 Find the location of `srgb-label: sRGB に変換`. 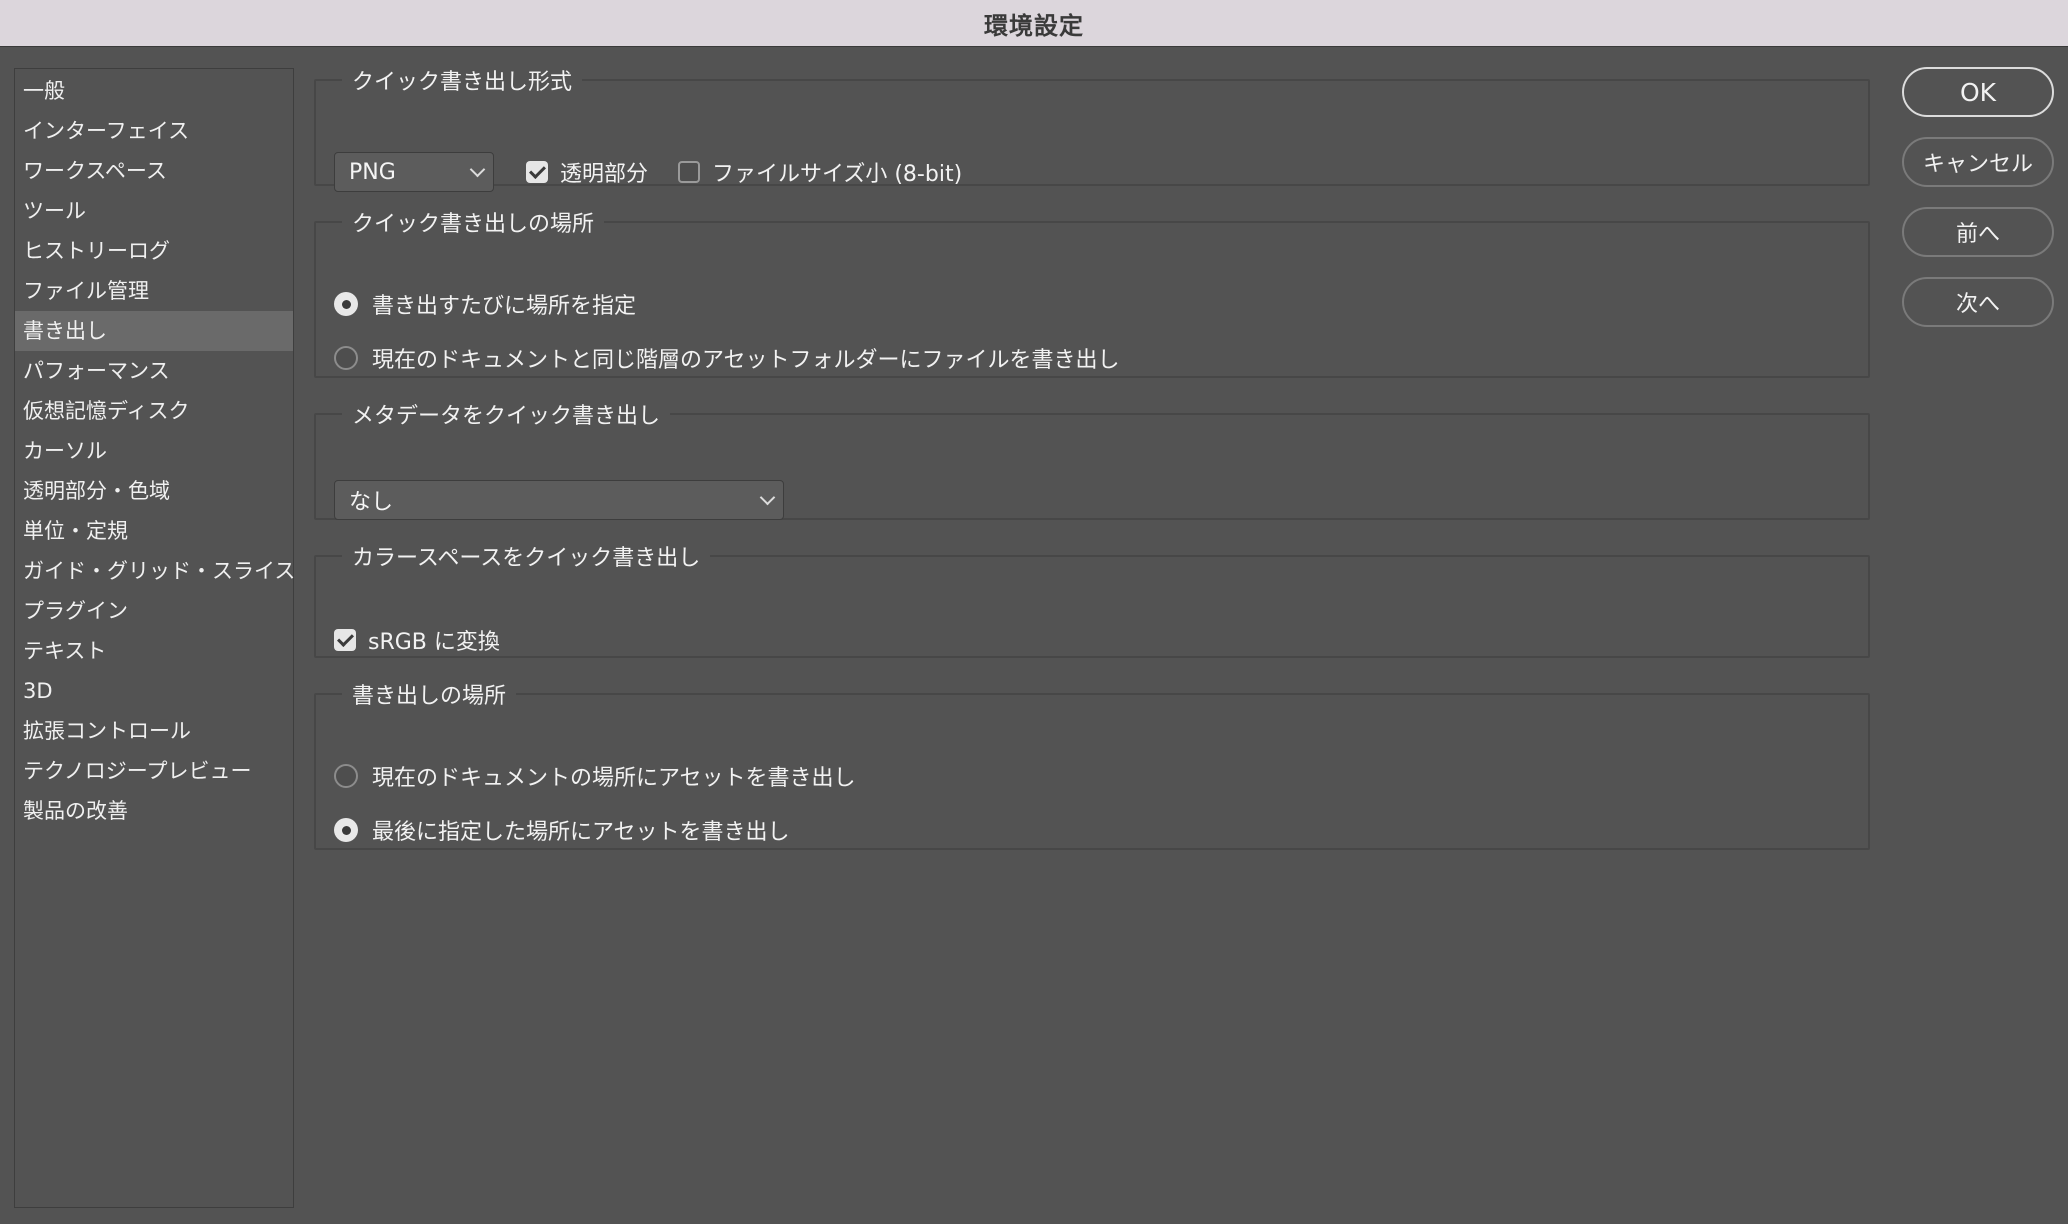

srgb-label: sRGB に変換 is located at coordinates (434, 642).